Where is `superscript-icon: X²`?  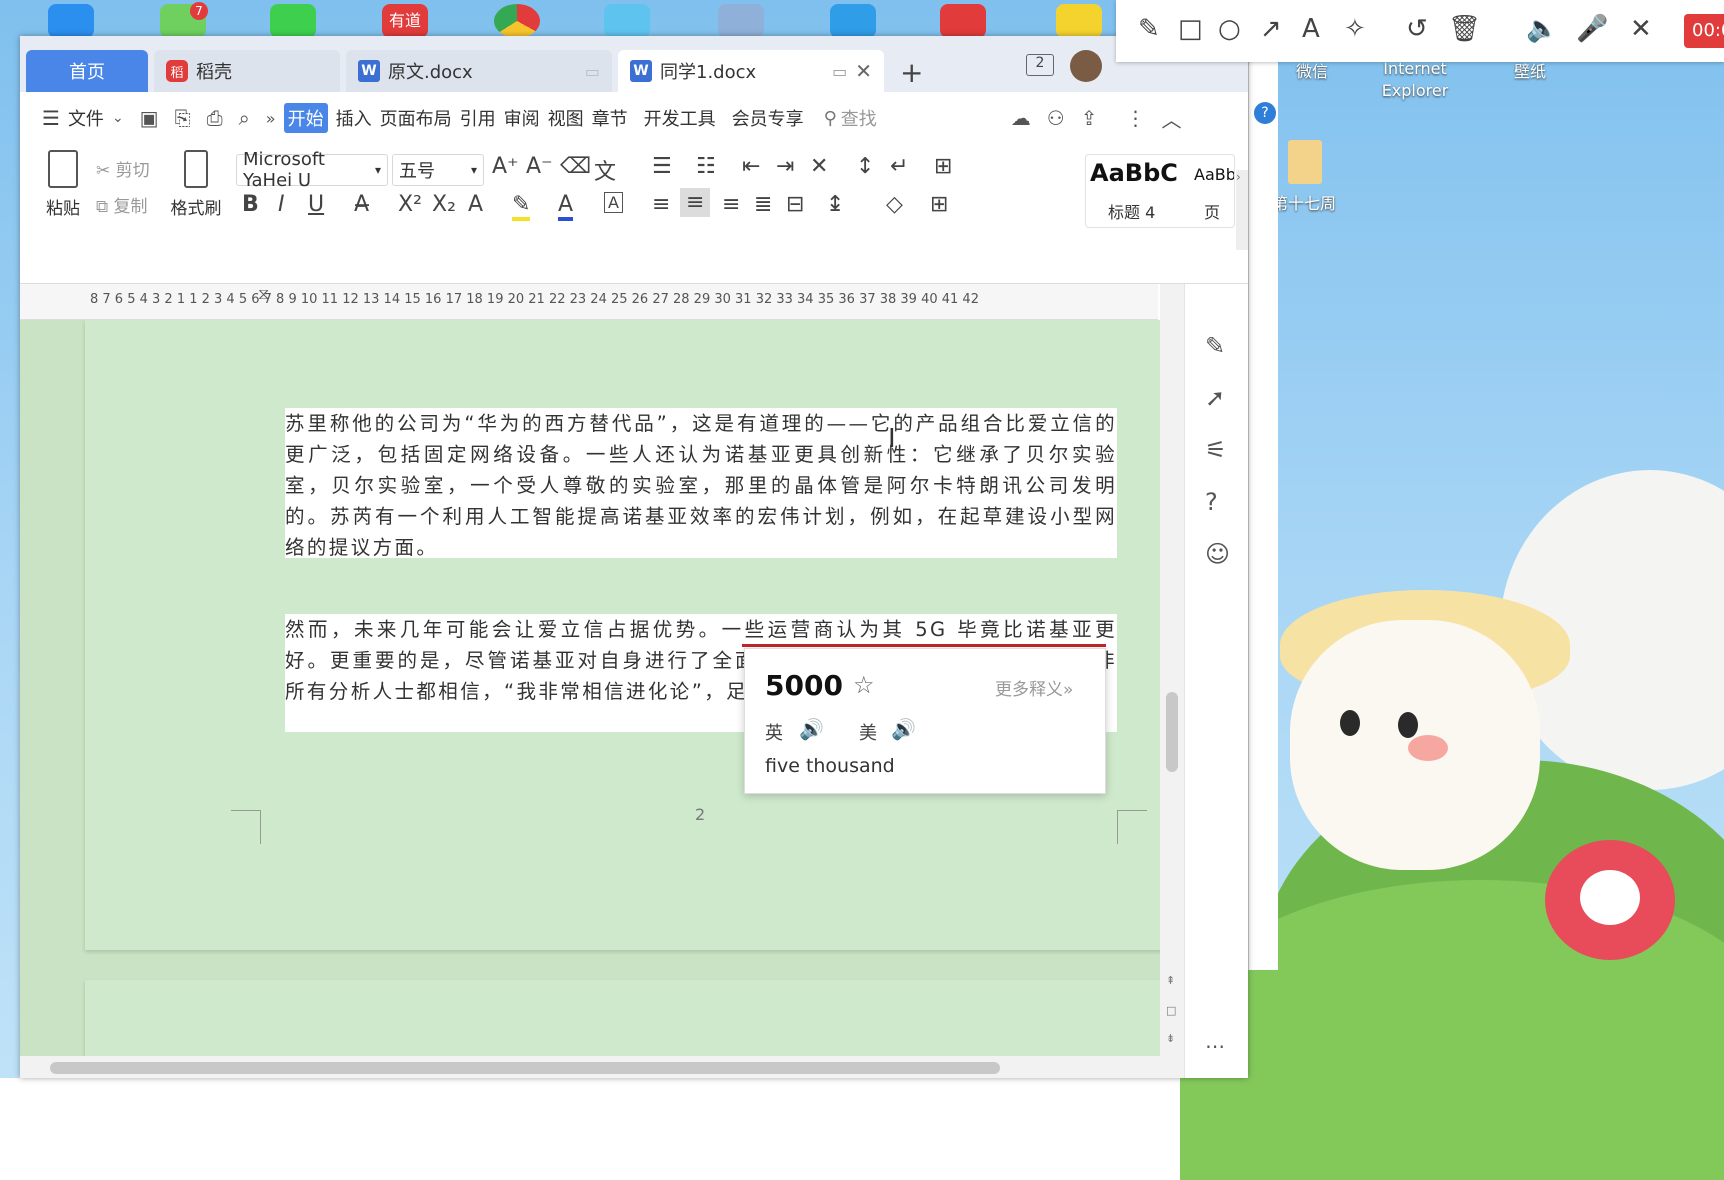
superscript-icon: X² is located at coordinates (410, 204).